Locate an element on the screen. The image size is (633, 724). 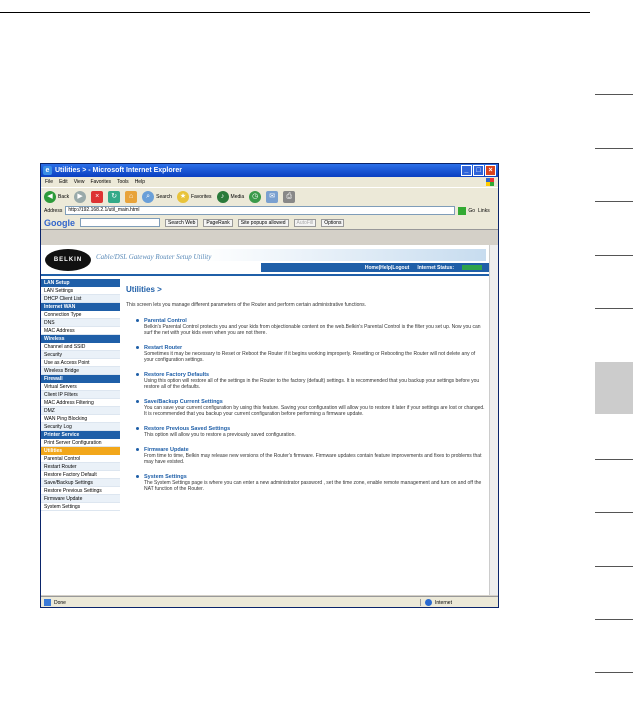
header-divider is located at coordinates (265, 275).